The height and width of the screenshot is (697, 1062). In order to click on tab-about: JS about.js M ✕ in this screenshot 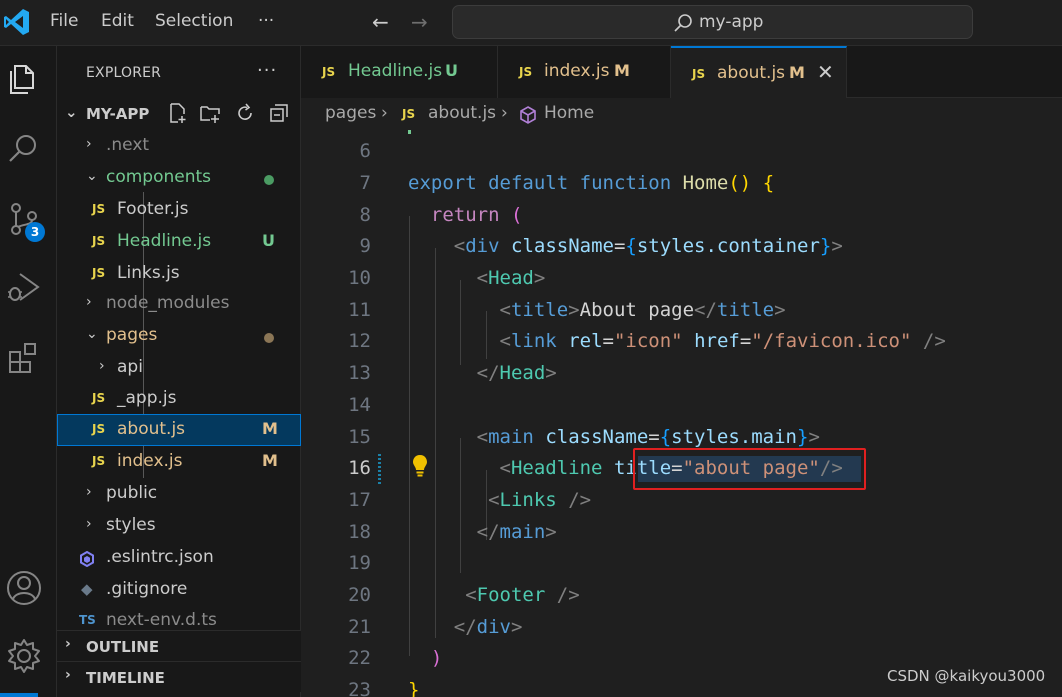, I will do `click(759, 72)`.